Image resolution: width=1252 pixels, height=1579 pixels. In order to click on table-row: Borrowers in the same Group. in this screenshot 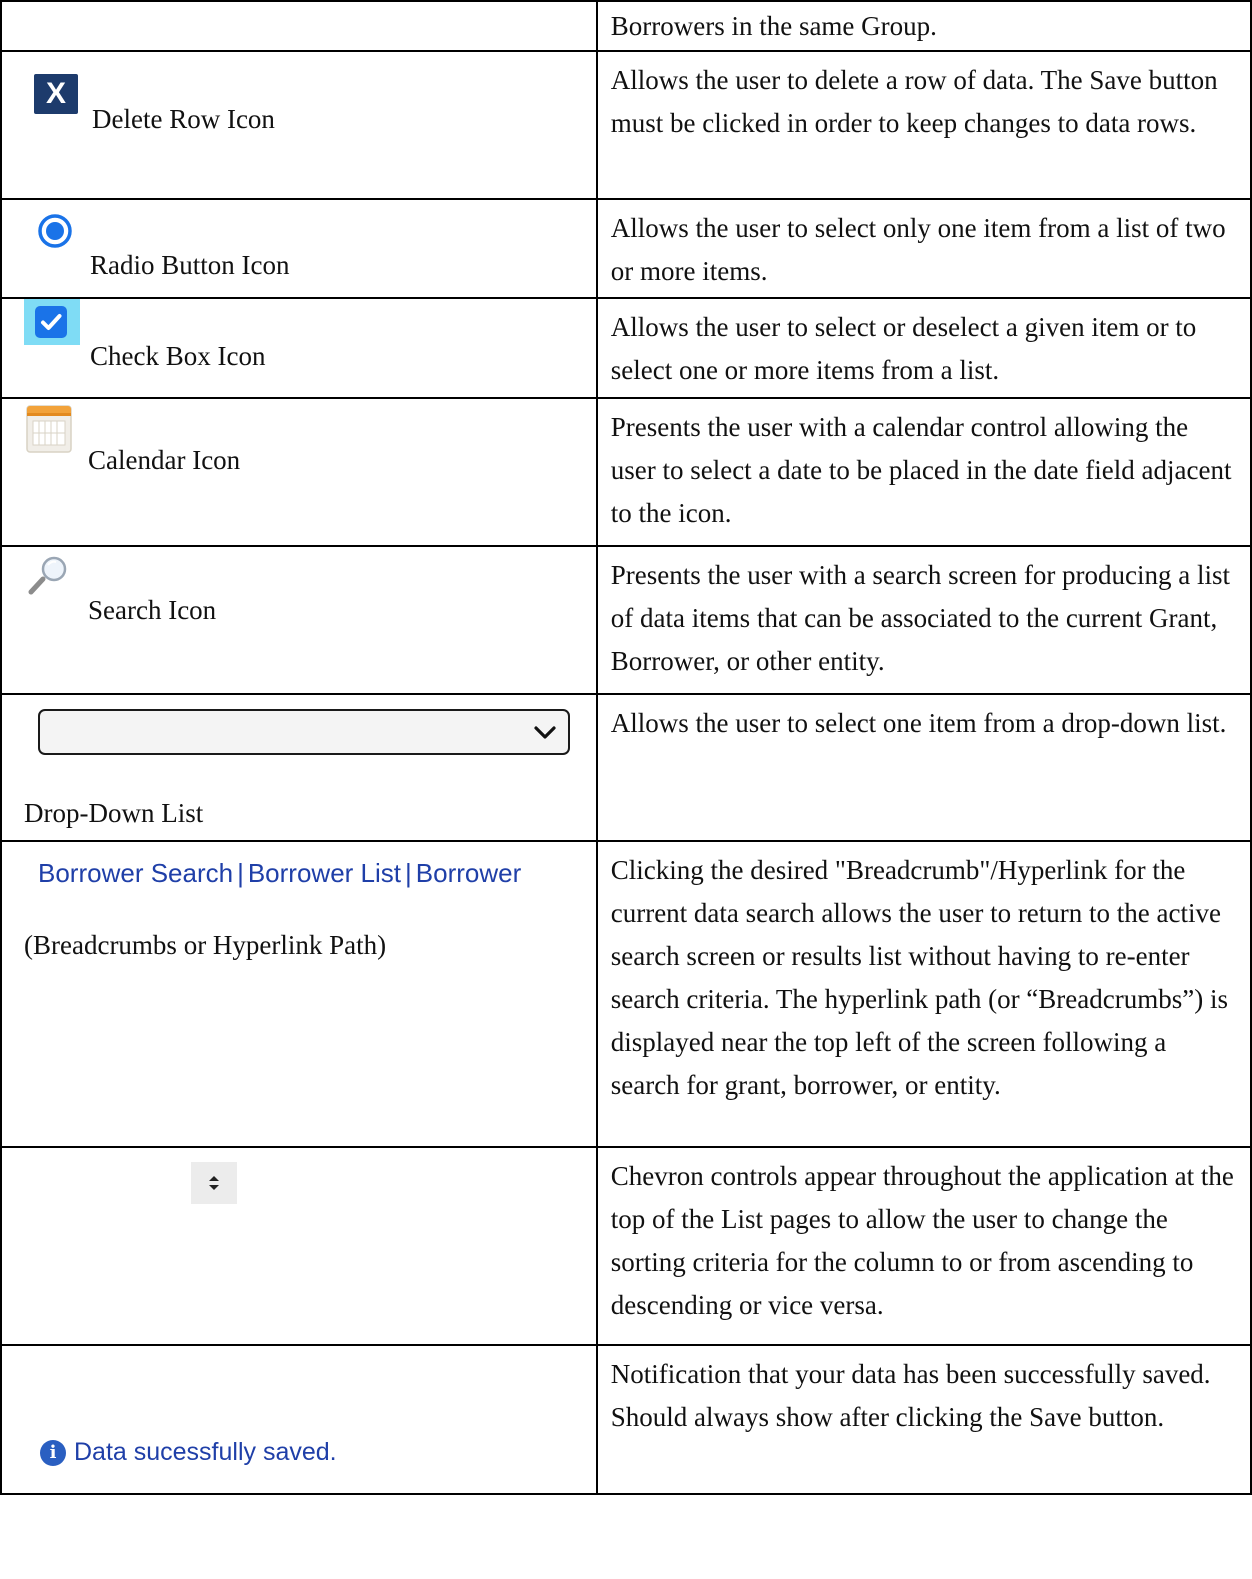, I will do `click(626, 26)`.